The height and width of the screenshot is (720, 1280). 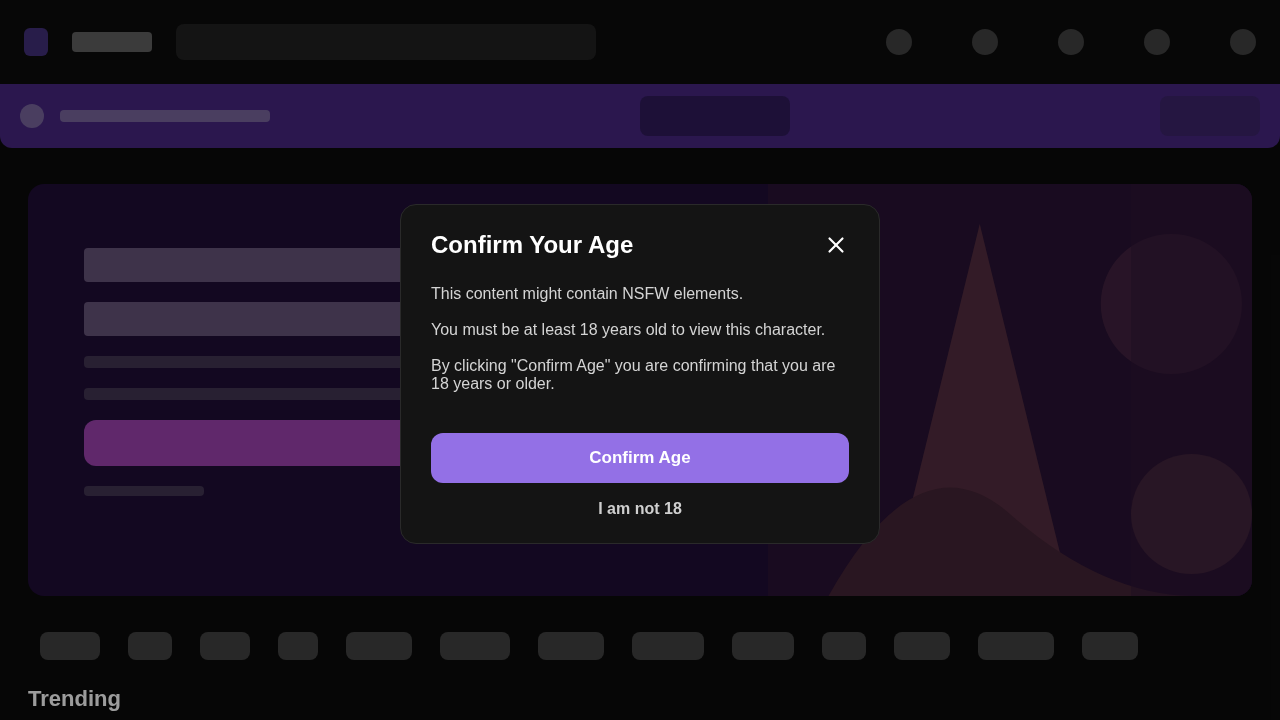 I want to click on section-heading: Trending, so click(x=74, y=699).